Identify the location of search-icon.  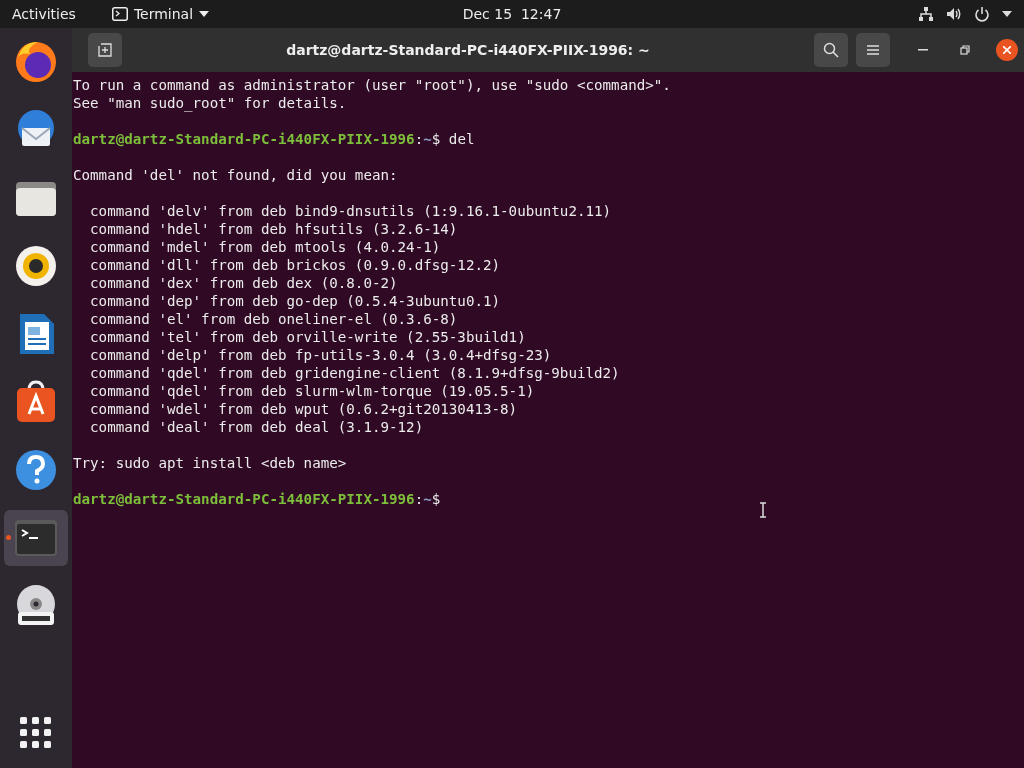
(831, 50).